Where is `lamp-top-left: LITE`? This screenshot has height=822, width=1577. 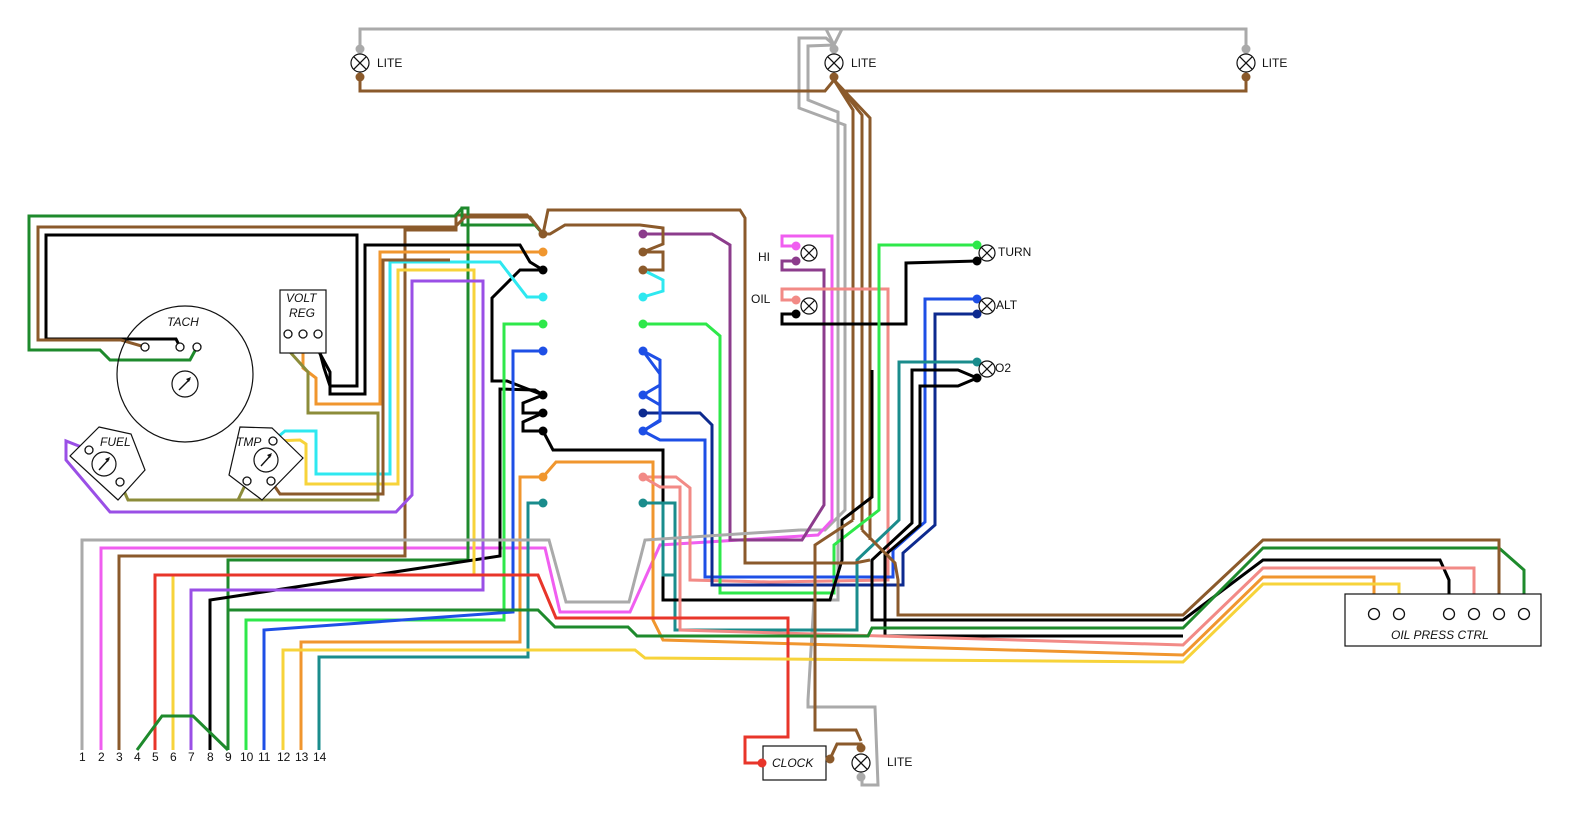
lamp-top-left: LITE is located at coordinates (376, 63).